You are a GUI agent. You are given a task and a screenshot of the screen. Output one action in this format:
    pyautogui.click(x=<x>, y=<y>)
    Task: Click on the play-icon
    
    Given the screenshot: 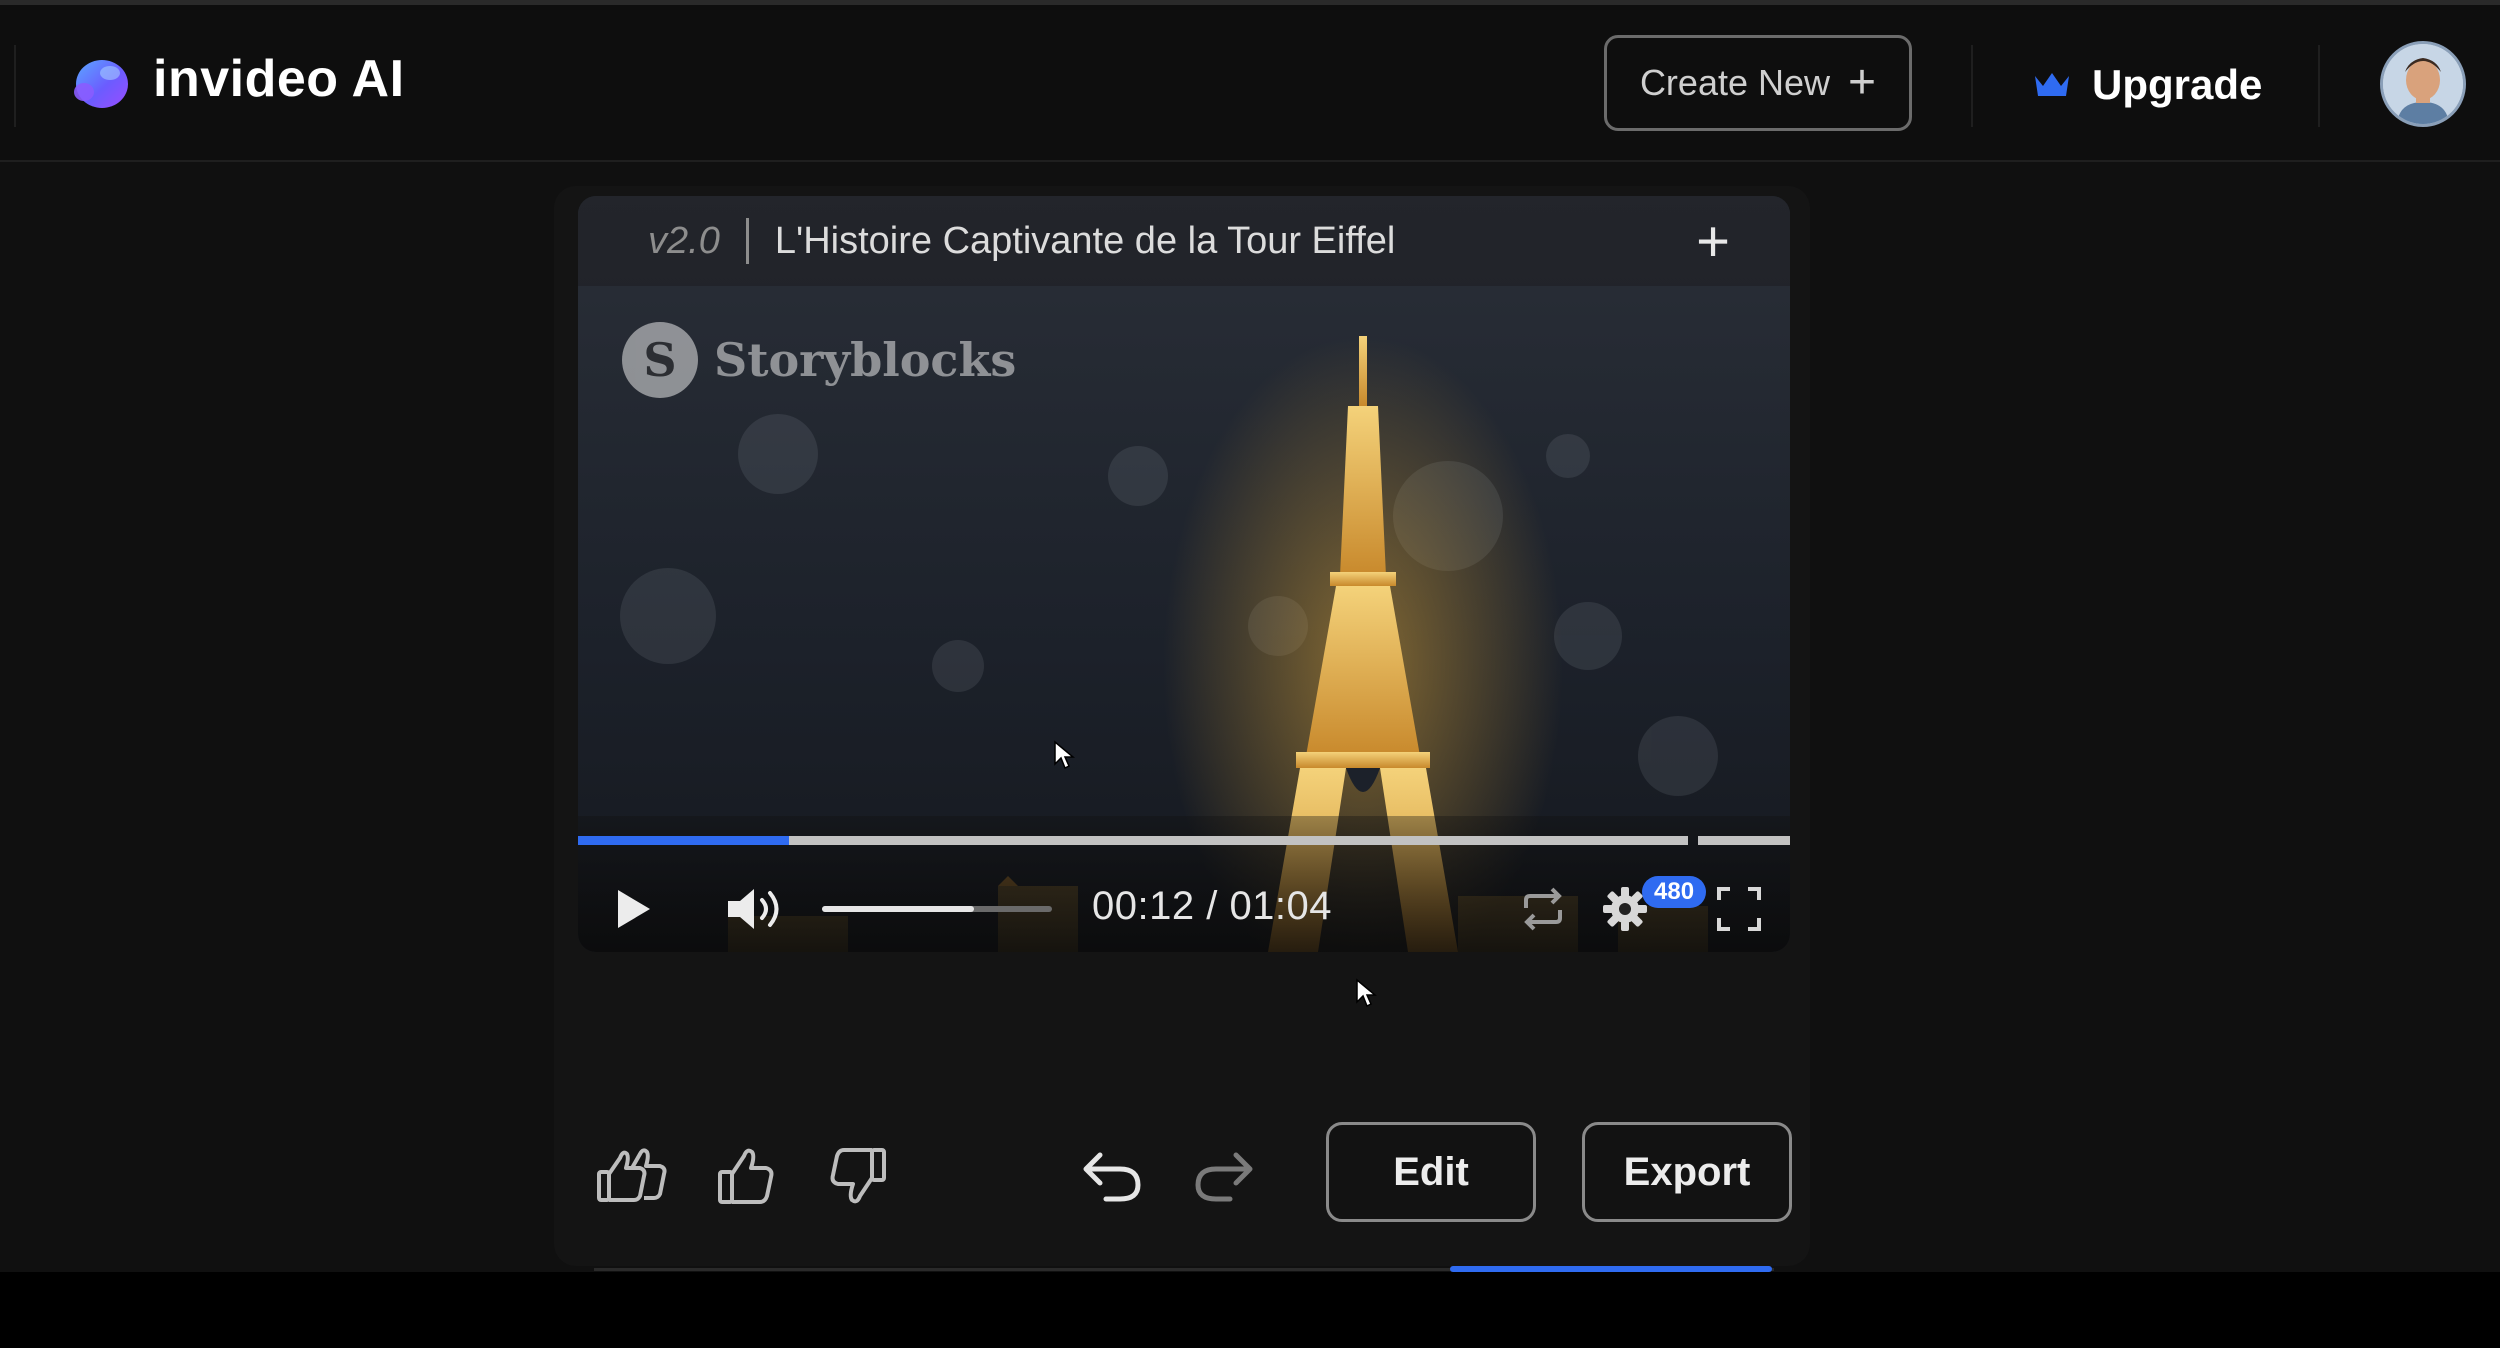 What is the action you would take?
    pyautogui.click(x=634, y=909)
    